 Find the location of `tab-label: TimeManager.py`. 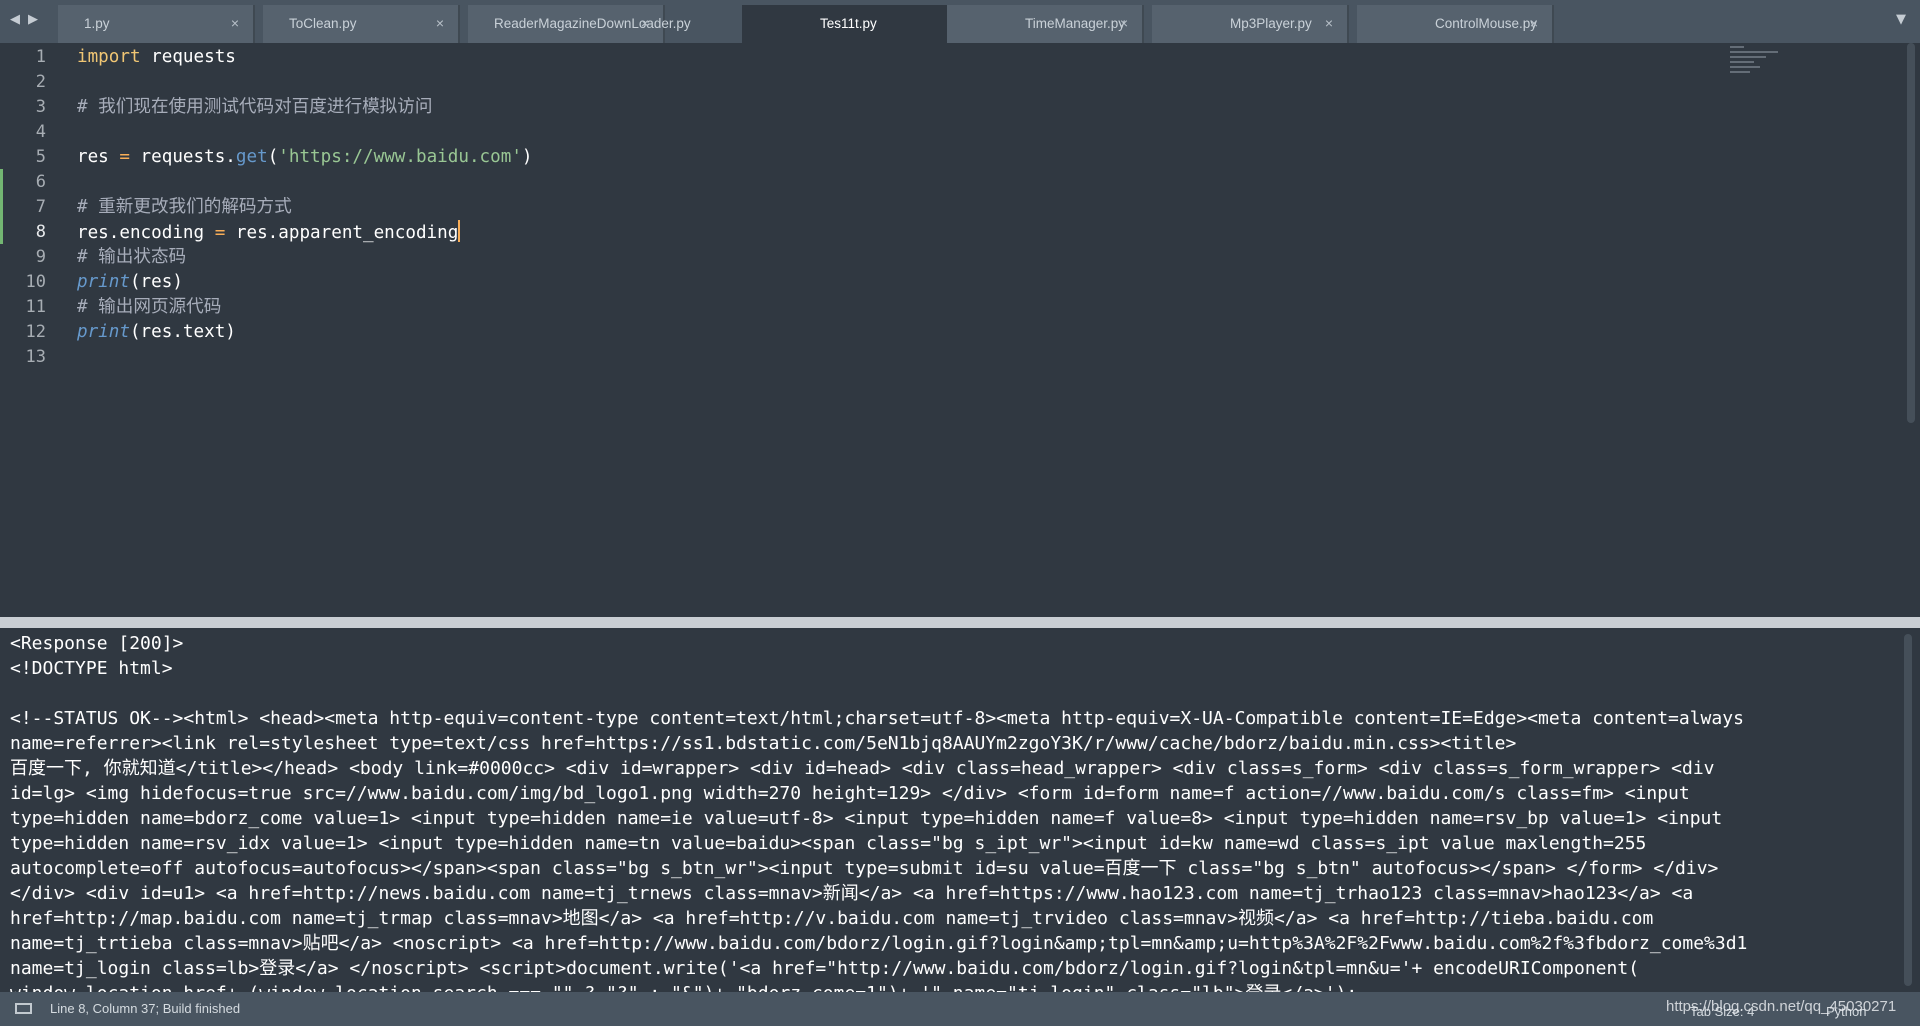

tab-label: TimeManager.py is located at coordinates (1075, 23).